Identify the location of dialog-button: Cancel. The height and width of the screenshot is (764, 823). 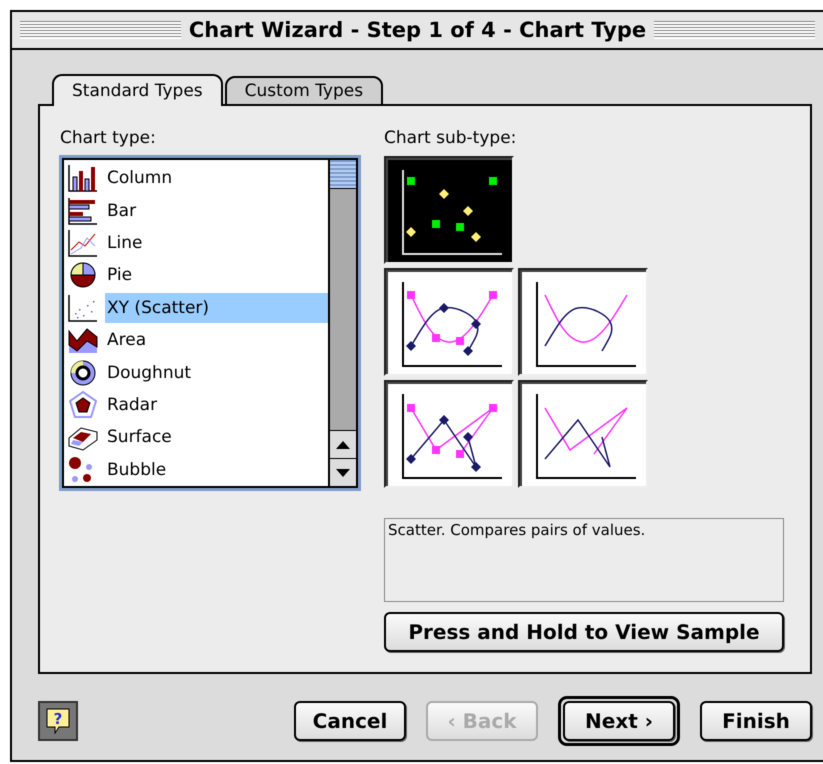
(350, 721).